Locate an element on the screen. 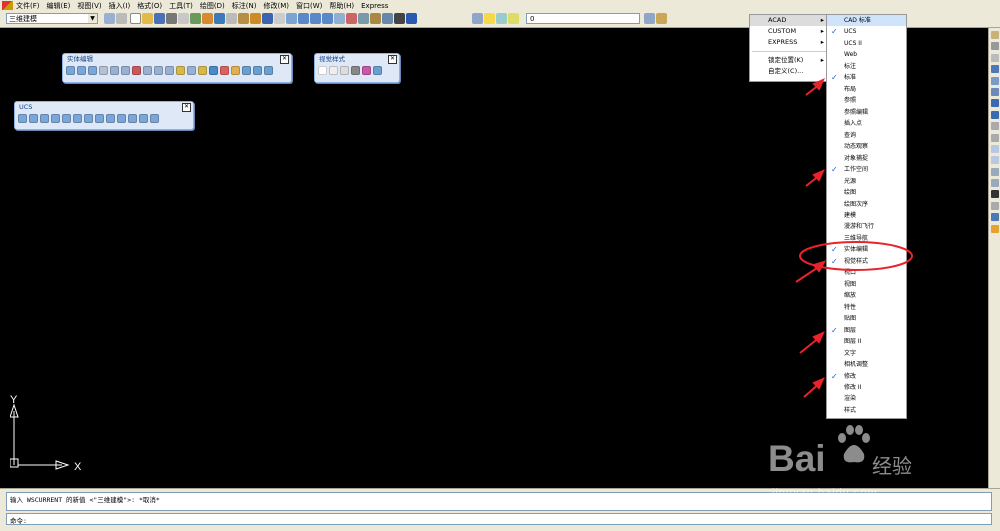 The image size is (1000, 531). paw-logo-icon is located at coordinates (854, 444).